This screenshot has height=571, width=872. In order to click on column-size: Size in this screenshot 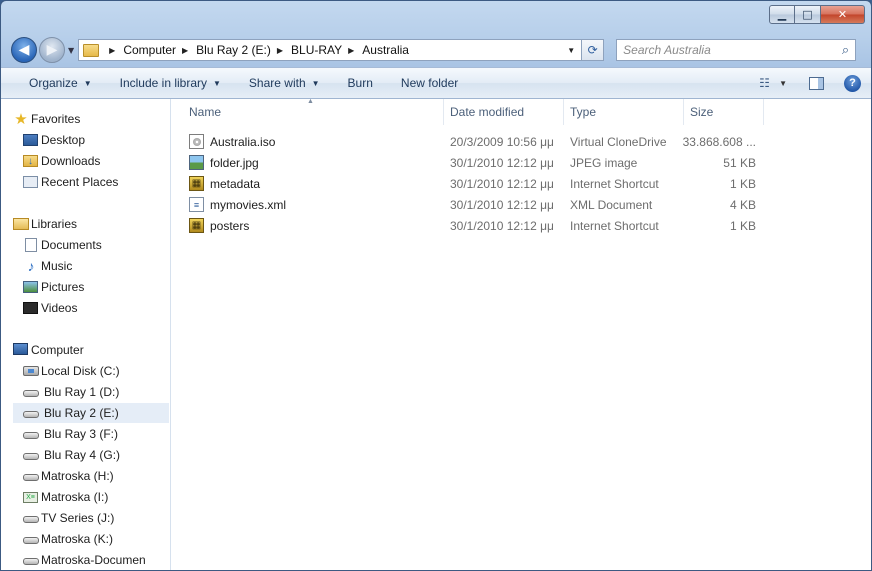, I will do `click(724, 112)`.